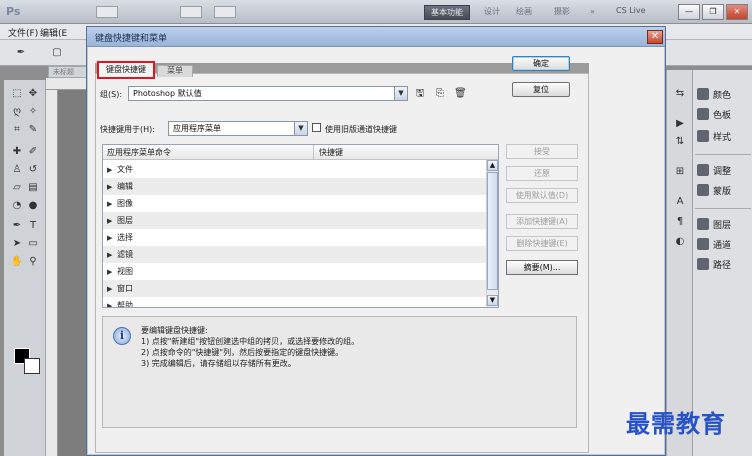 Image resolution: width=752 pixels, height=456 pixels. Describe the element at coordinates (238, 128) in the screenshot. I see `shortcuts-for-select: 应用程序菜单 ▼` at that location.